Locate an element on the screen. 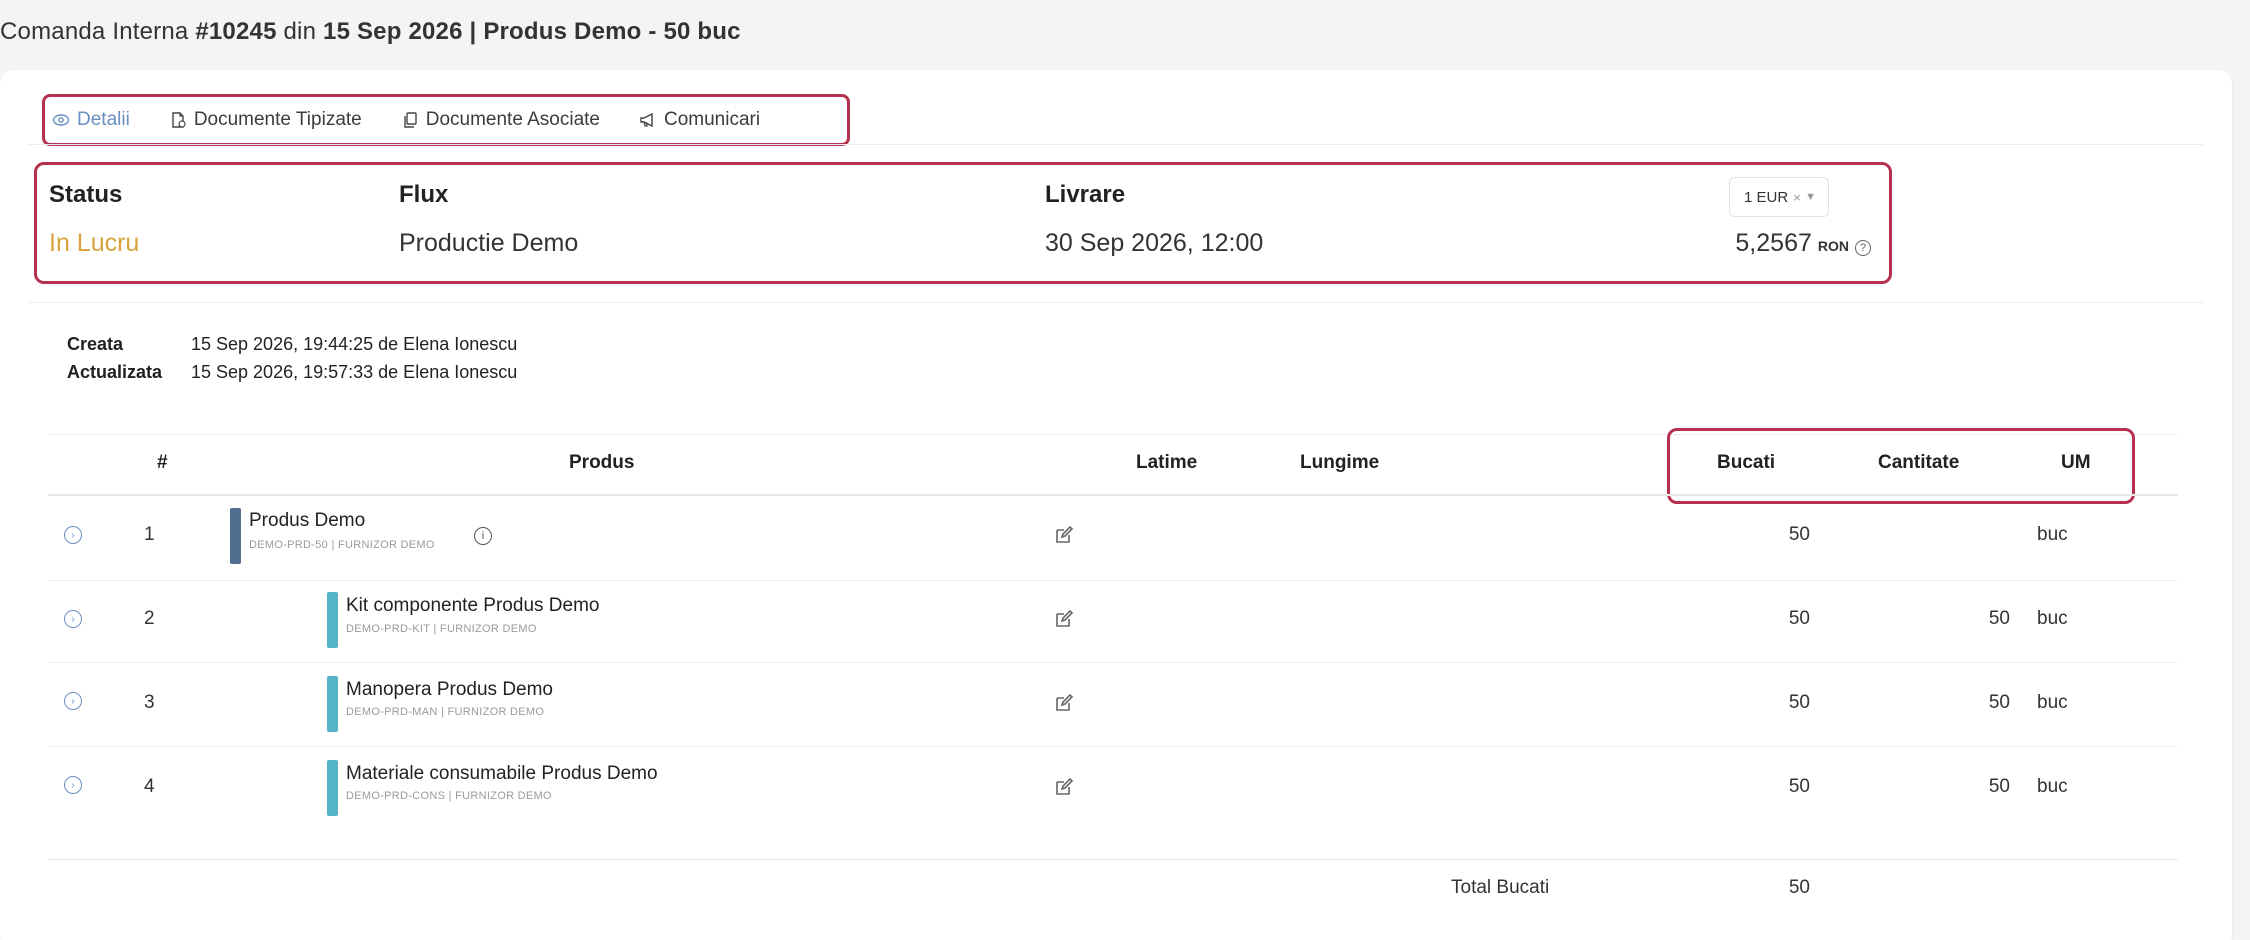 The height and width of the screenshot is (940, 2250). rate-value: 5,2567 is located at coordinates (1773, 243).